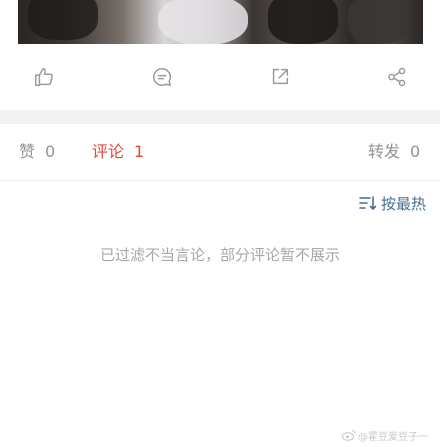  I want to click on tab-likes-count: 0, so click(50, 151).